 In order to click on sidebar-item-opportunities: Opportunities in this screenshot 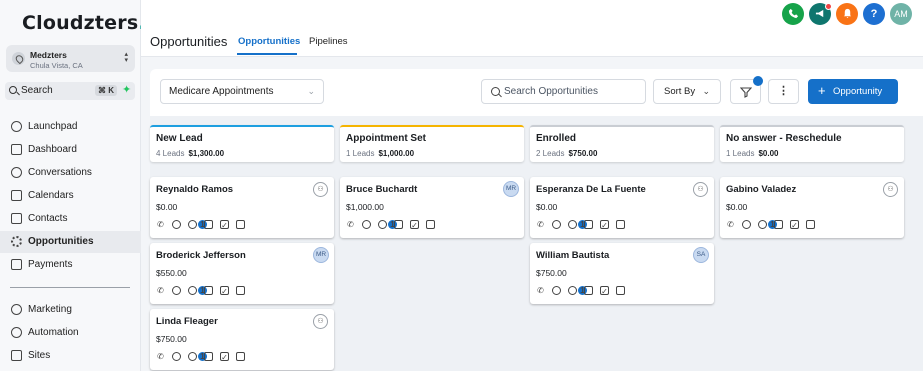, I will do `click(70, 242)`.